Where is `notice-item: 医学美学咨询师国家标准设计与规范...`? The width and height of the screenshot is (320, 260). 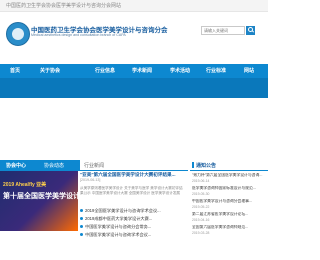
notice-item: 医学美学咨询师国家标准设计与规范... is located at coordinates (229, 188).